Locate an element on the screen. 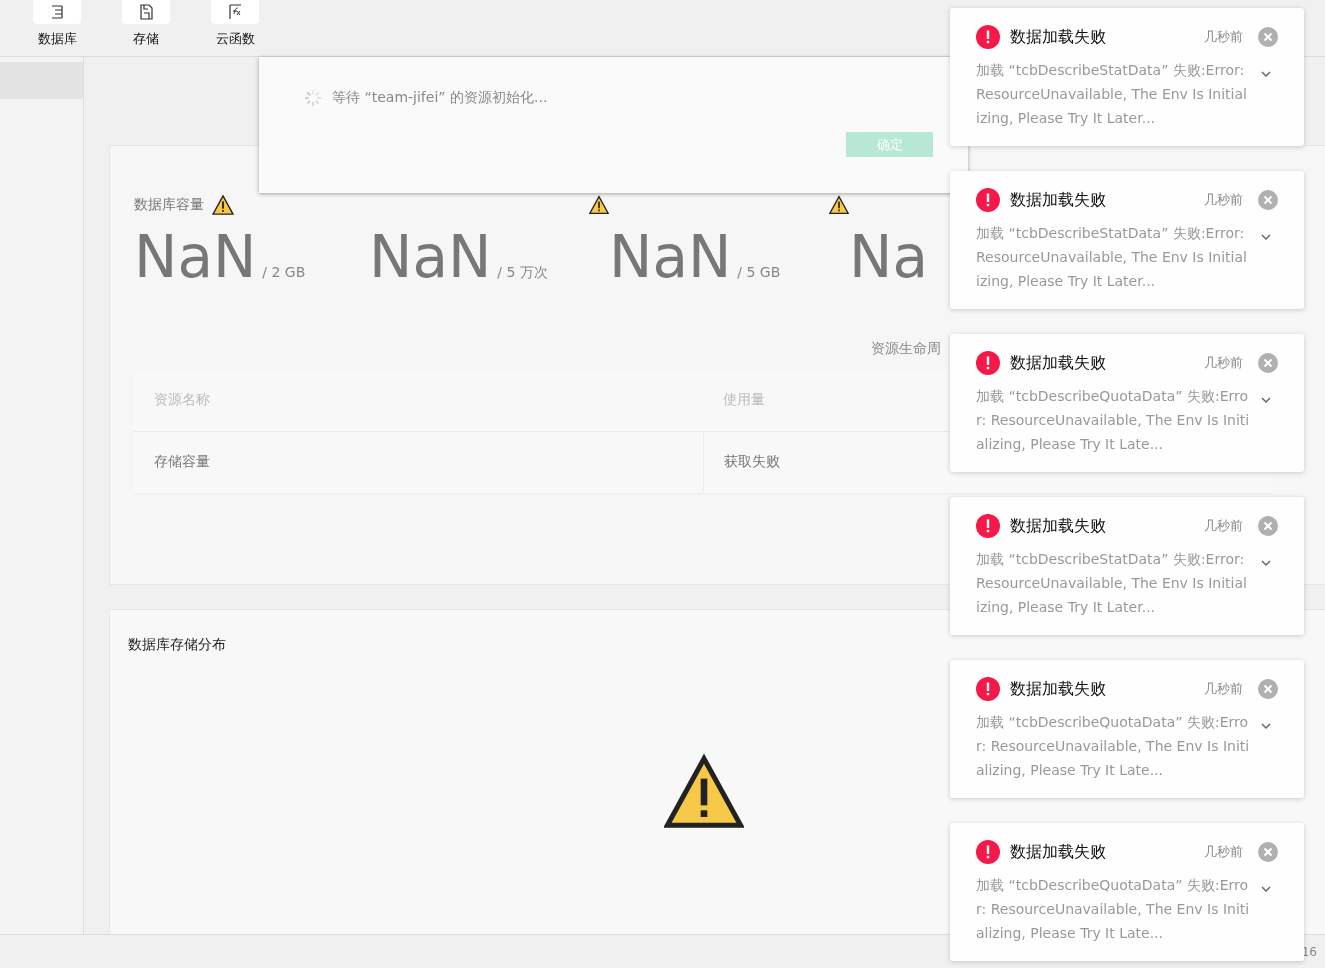 The width and height of the screenshot is (1325, 968). spinner-icon is located at coordinates (313, 98).